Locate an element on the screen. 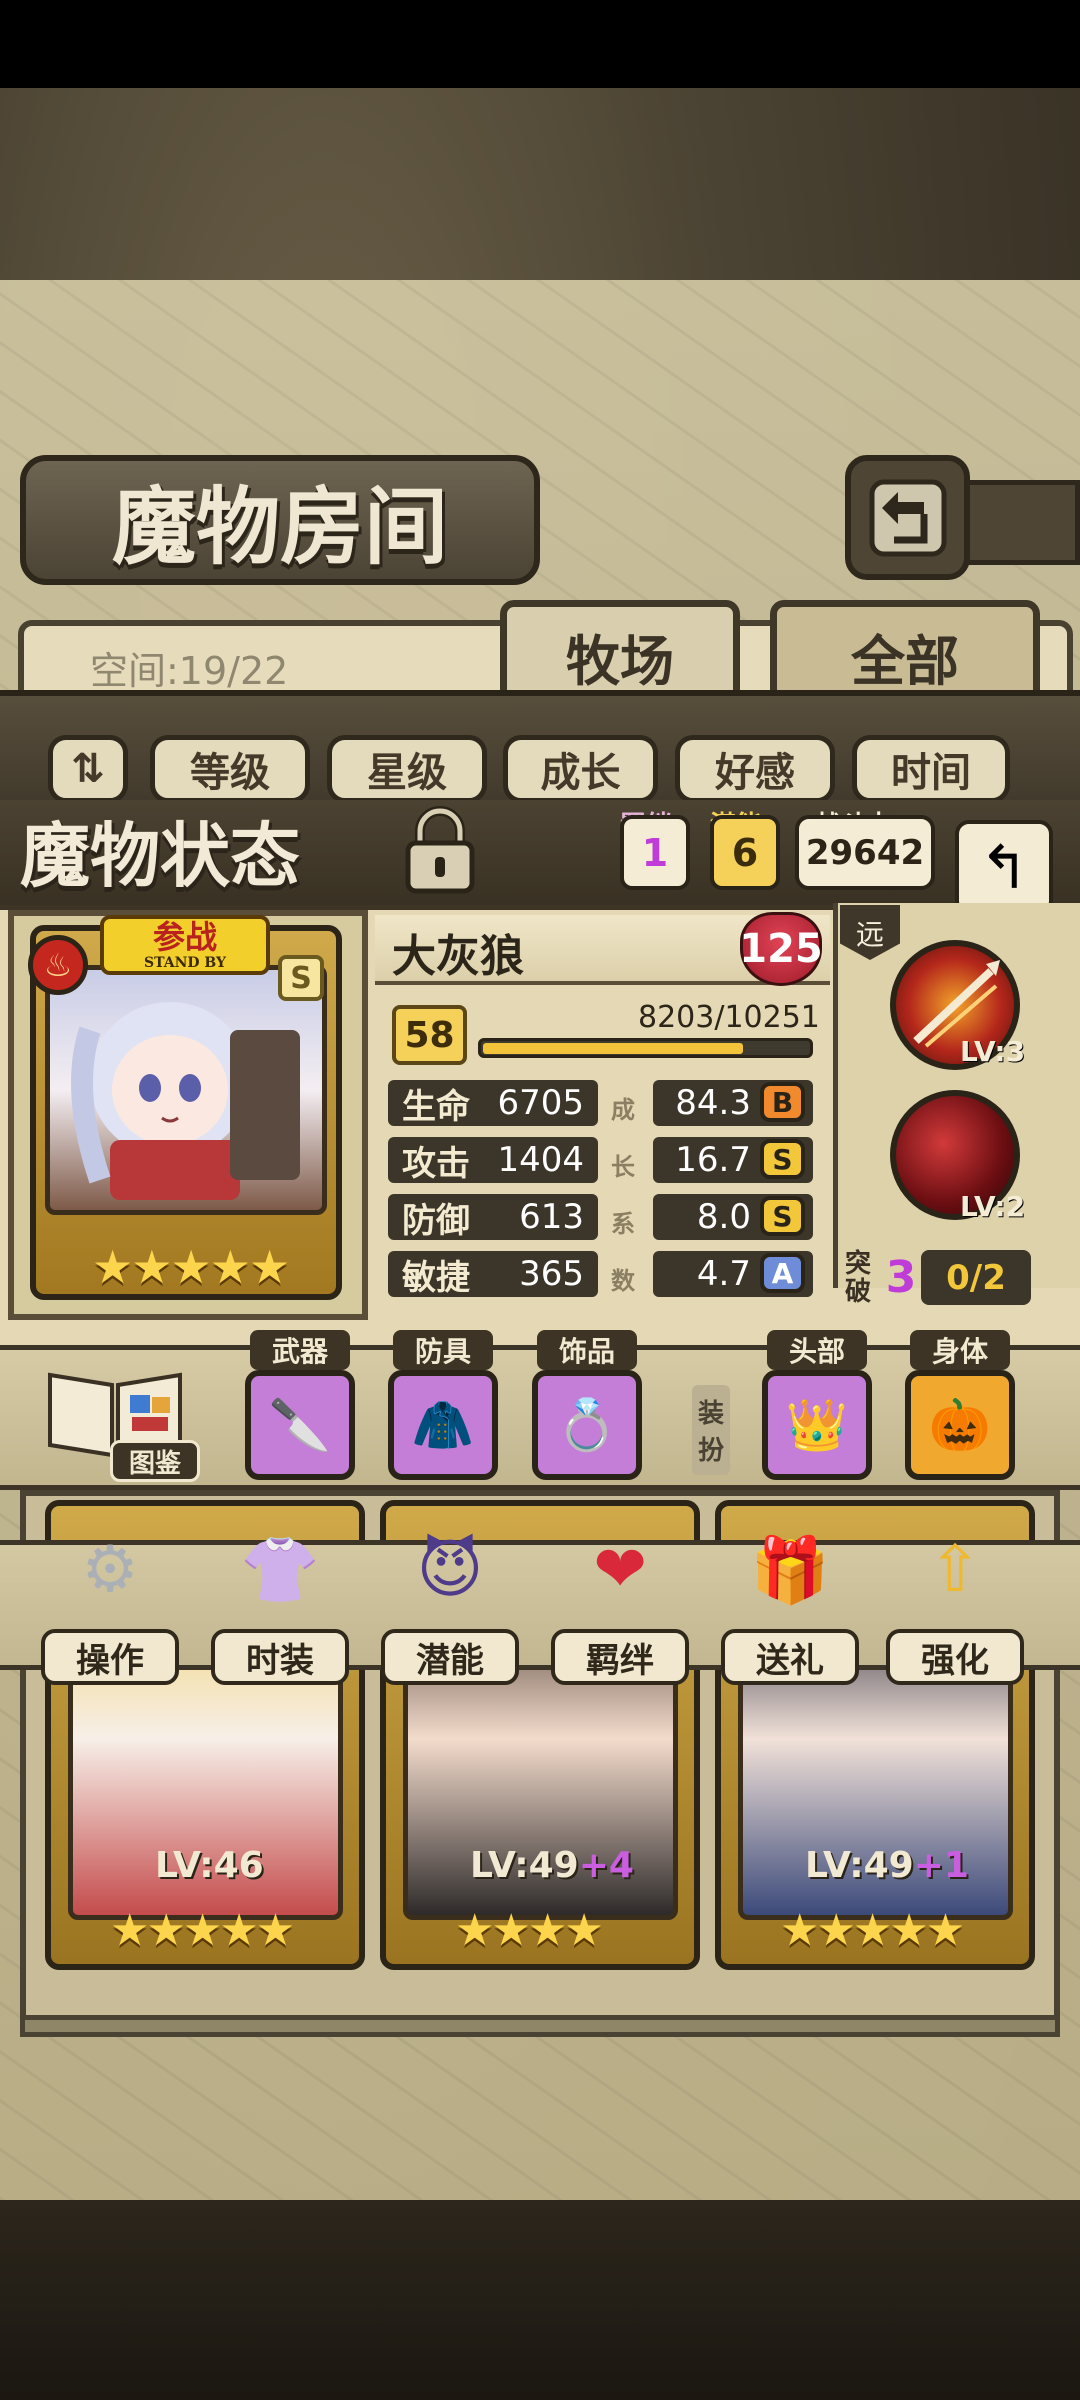 This screenshot has width=1080, height=2400. gear-icon: ⚙ is located at coordinates (110, 1570).